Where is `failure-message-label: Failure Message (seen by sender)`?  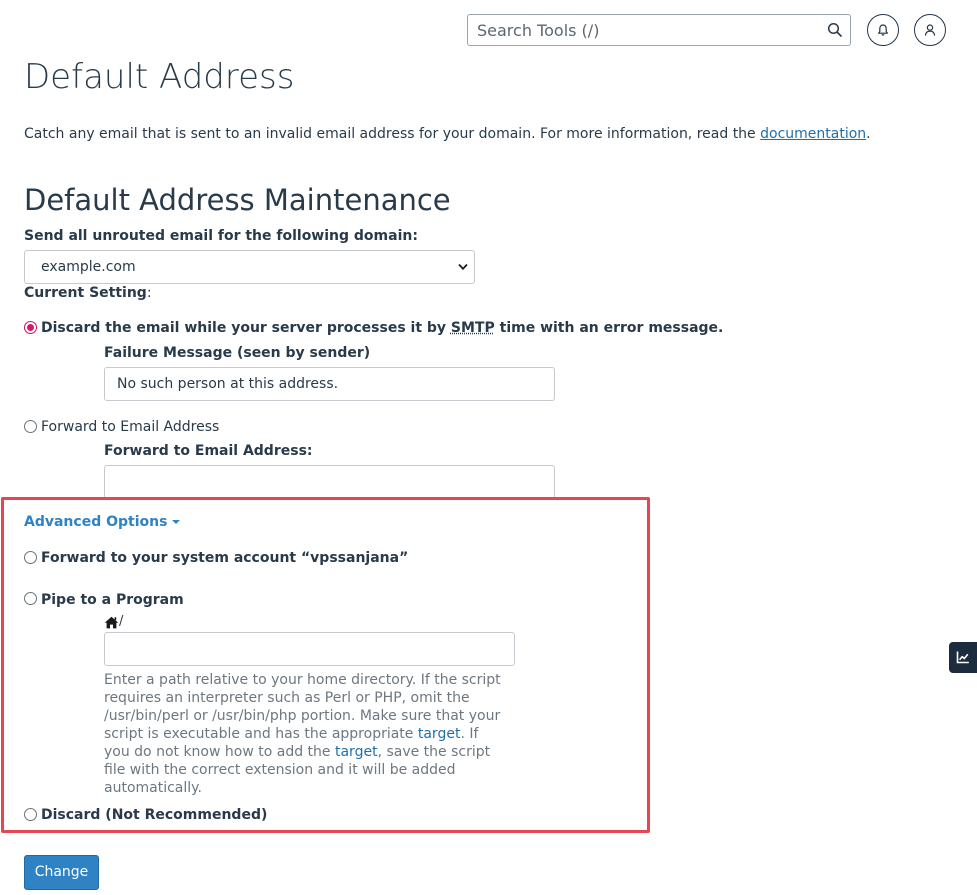
failure-message-label: Failure Message (seen by sender) is located at coordinates (237, 353).